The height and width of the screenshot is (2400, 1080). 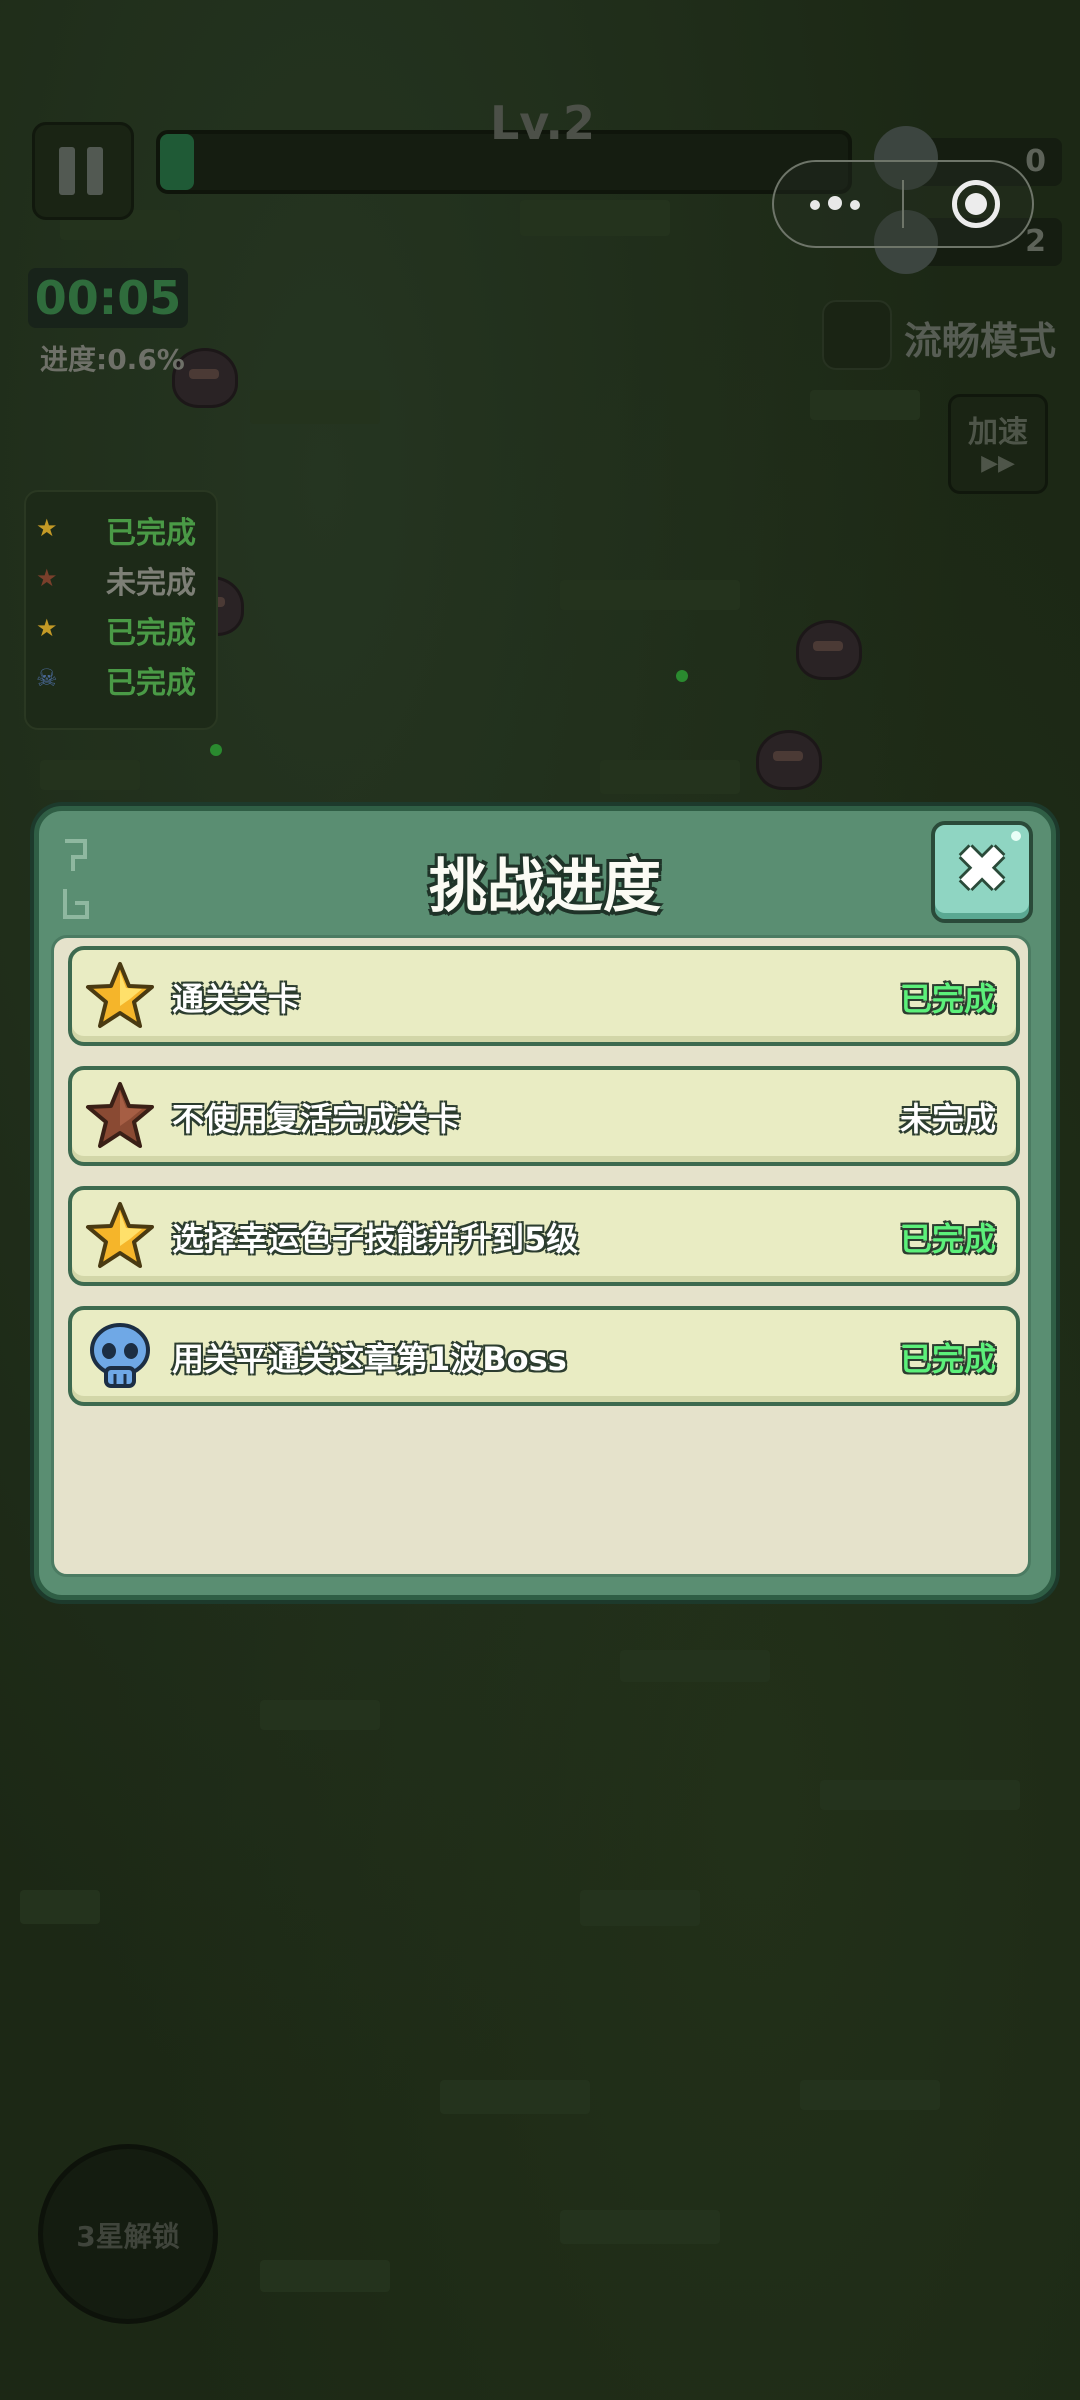 I want to click on level-progress-fill, so click(x=177, y=162).